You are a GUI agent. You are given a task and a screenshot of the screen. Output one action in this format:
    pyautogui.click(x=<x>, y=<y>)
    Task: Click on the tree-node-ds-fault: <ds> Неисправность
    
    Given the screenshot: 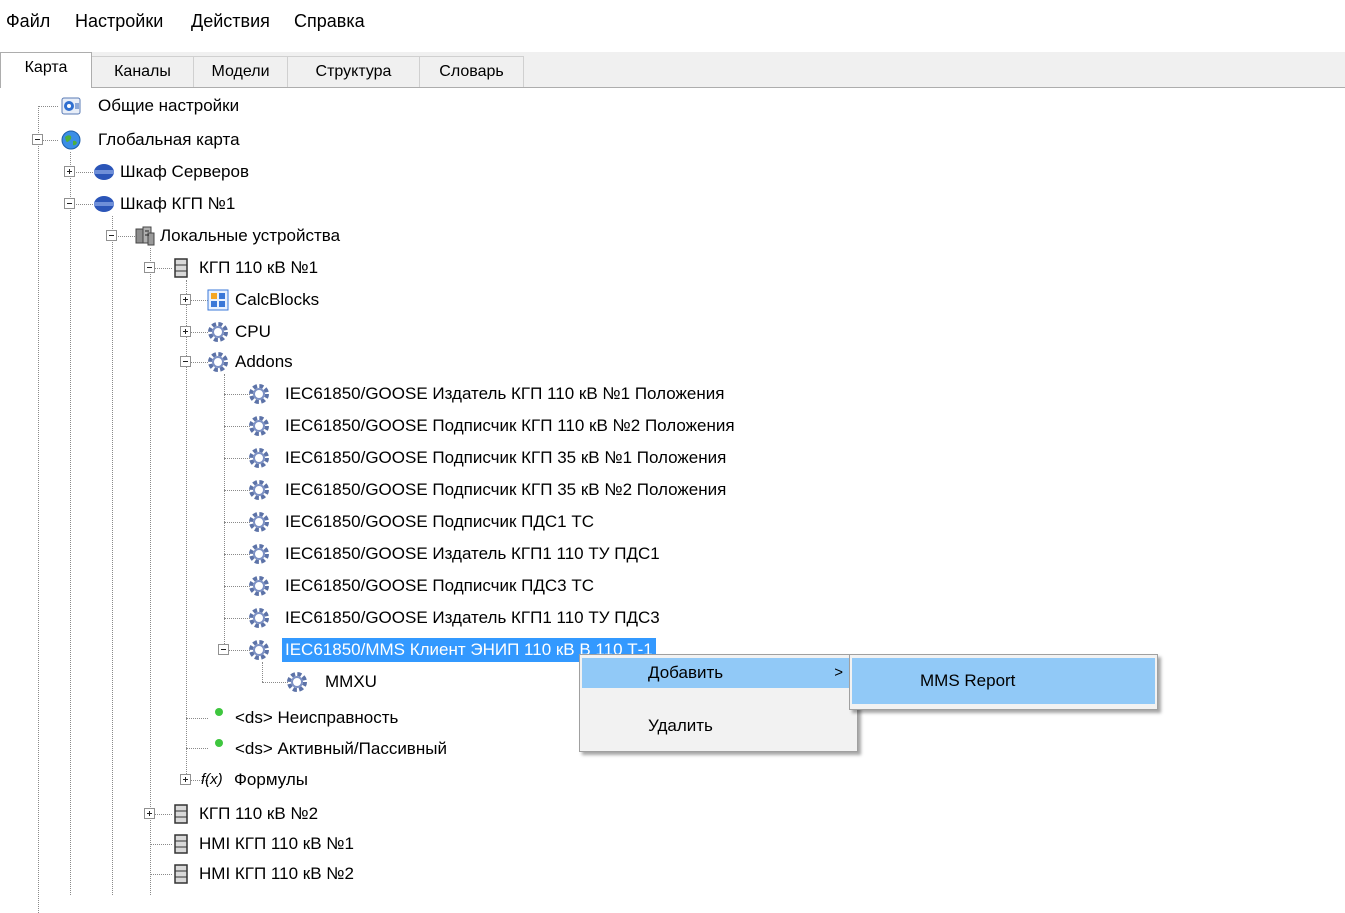 What is the action you would take?
    pyautogui.click(x=316, y=718)
    